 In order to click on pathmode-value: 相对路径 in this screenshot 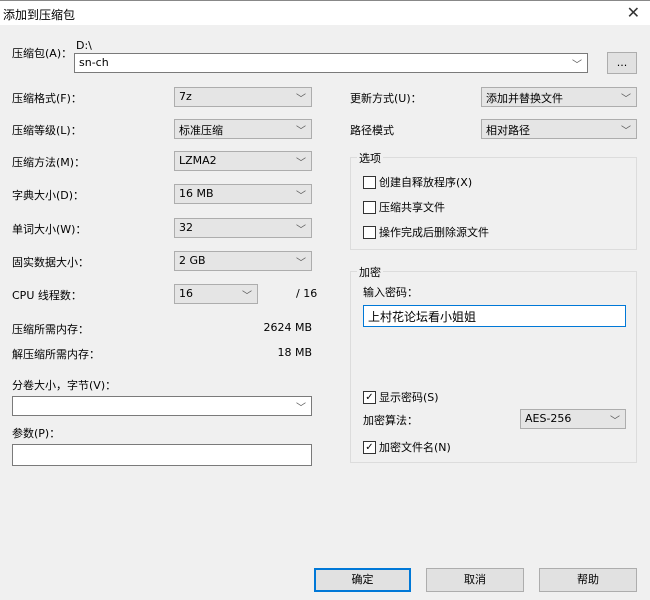, I will do `click(508, 130)`.